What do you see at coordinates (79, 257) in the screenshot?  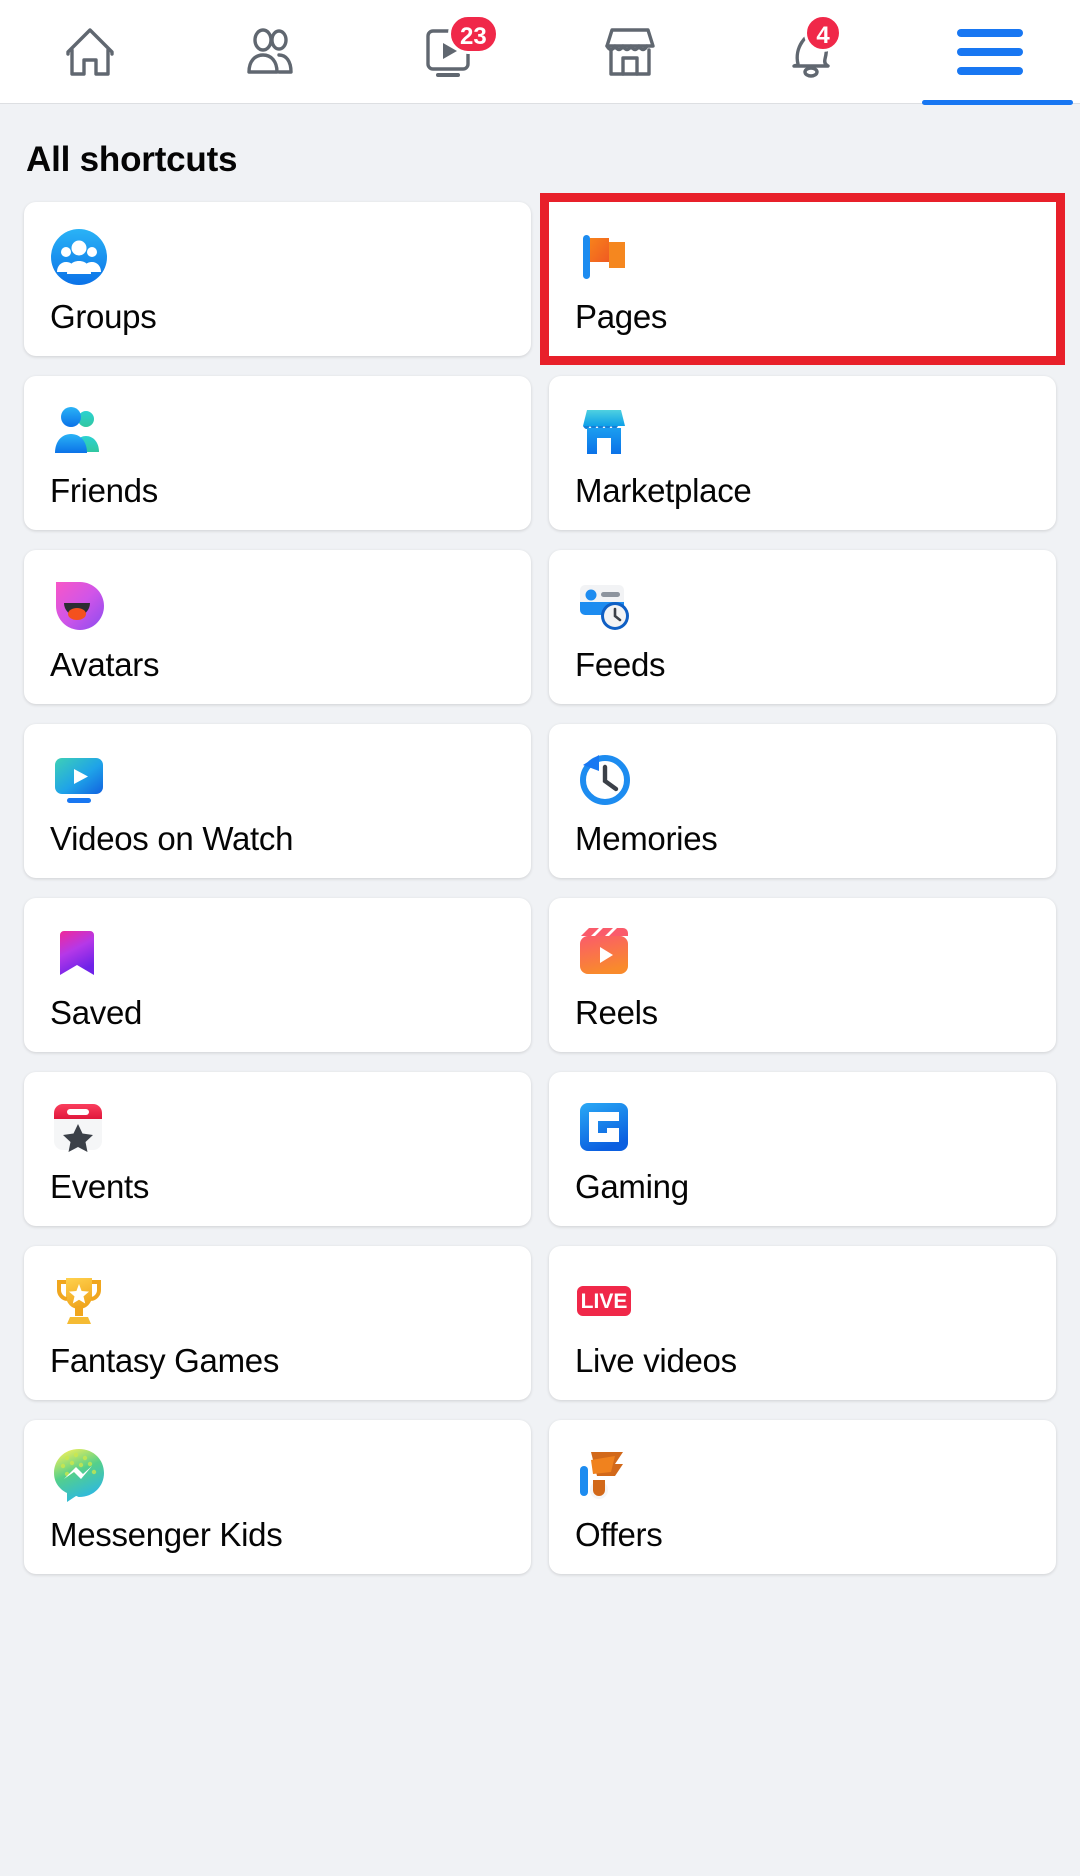 I see `groups-icon` at bounding box center [79, 257].